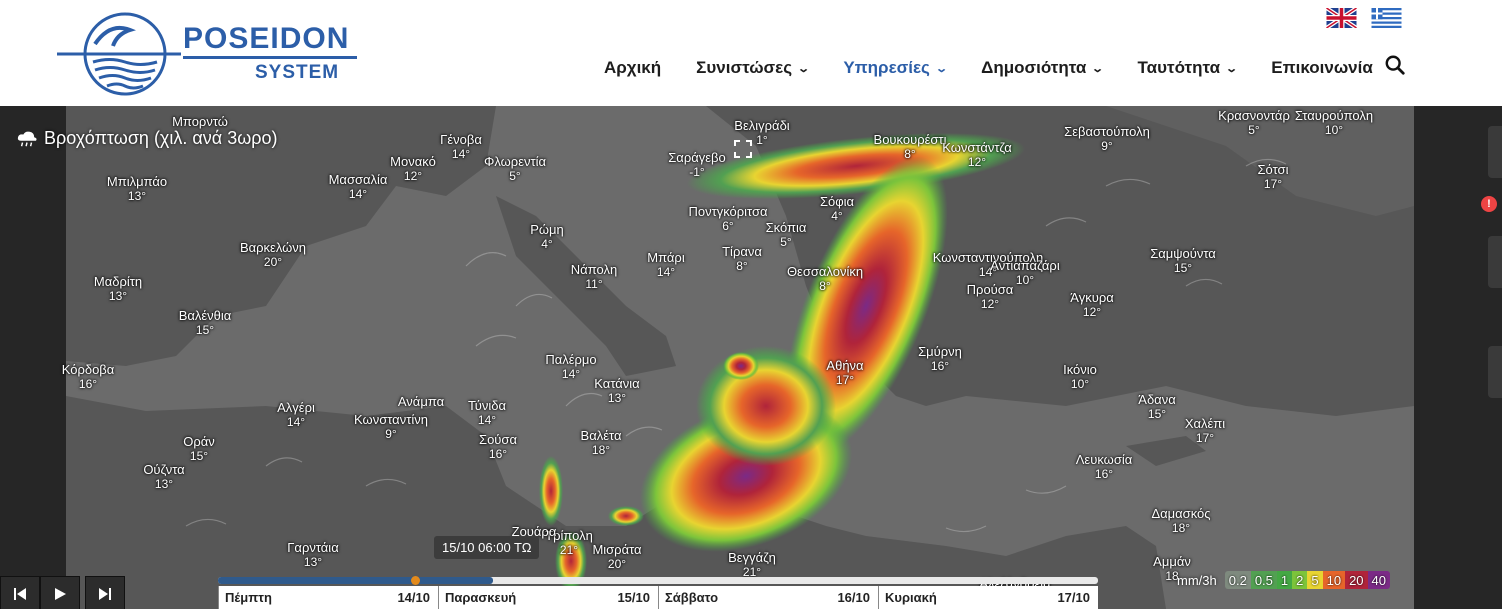 Image resolution: width=1502 pixels, height=609 pixels. What do you see at coordinates (1107, 146) in the screenshot?
I see `city-temperature: 9°` at bounding box center [1107, 146].